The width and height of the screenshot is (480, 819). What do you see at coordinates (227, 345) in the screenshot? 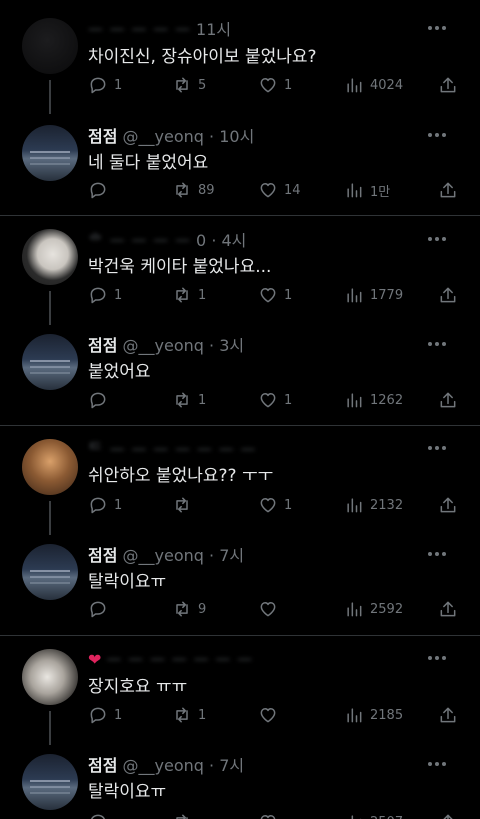
I see `timestamp: · 3시` at bounding box center [227, 345].